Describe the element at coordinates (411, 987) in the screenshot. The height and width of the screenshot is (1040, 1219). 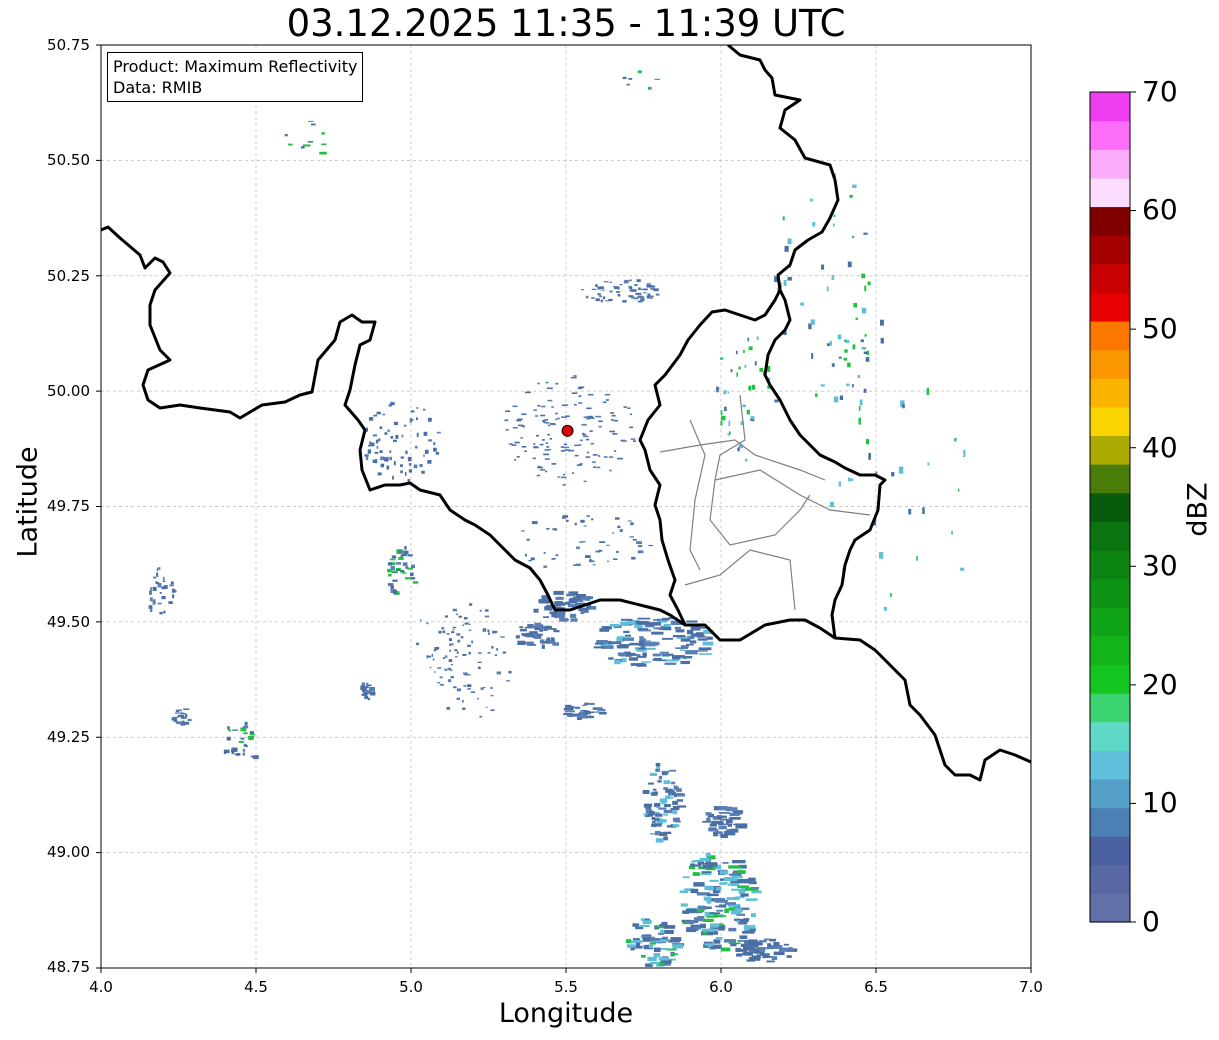
I see `x-tick-label: 5.0` at that location.